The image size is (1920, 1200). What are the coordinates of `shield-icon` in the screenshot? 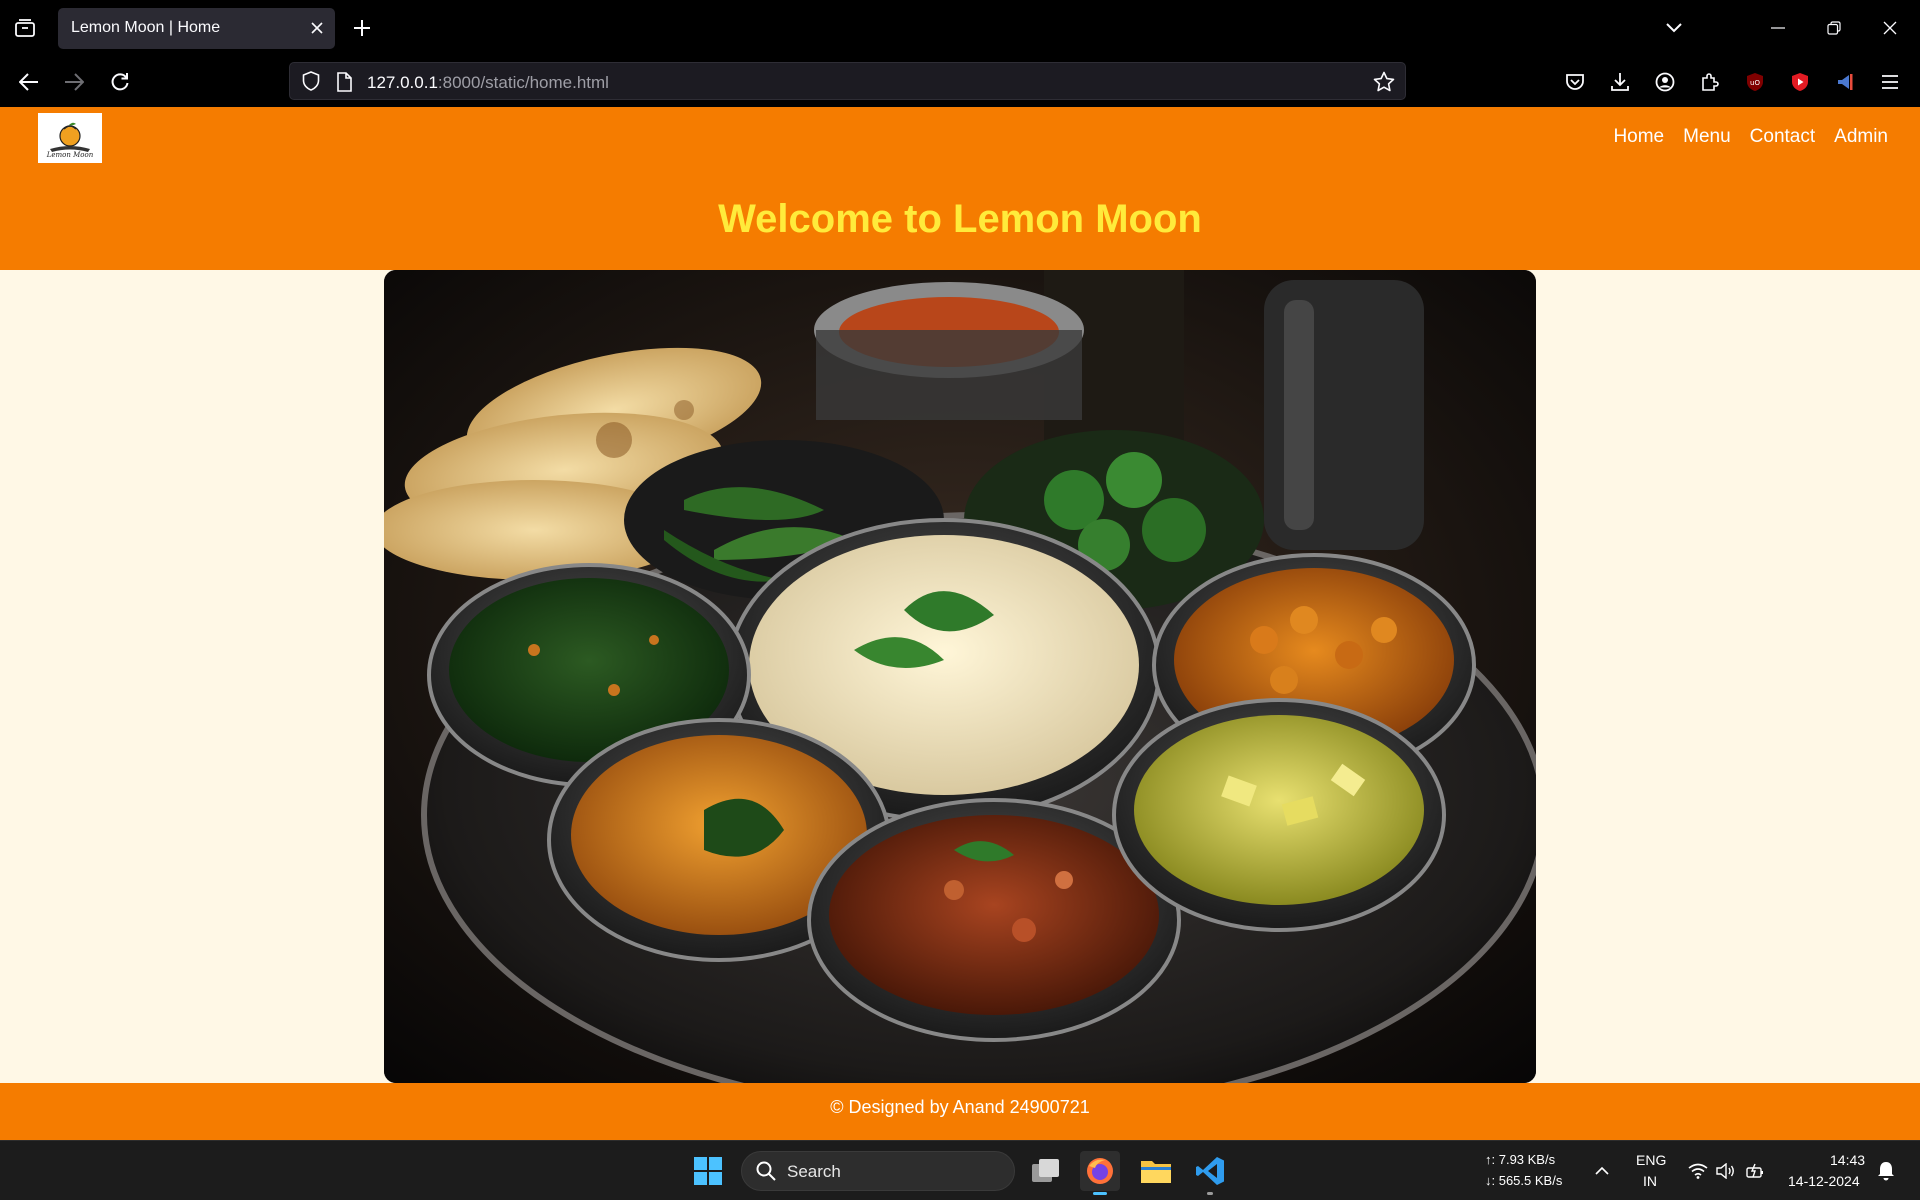 It's located at (311, 83).